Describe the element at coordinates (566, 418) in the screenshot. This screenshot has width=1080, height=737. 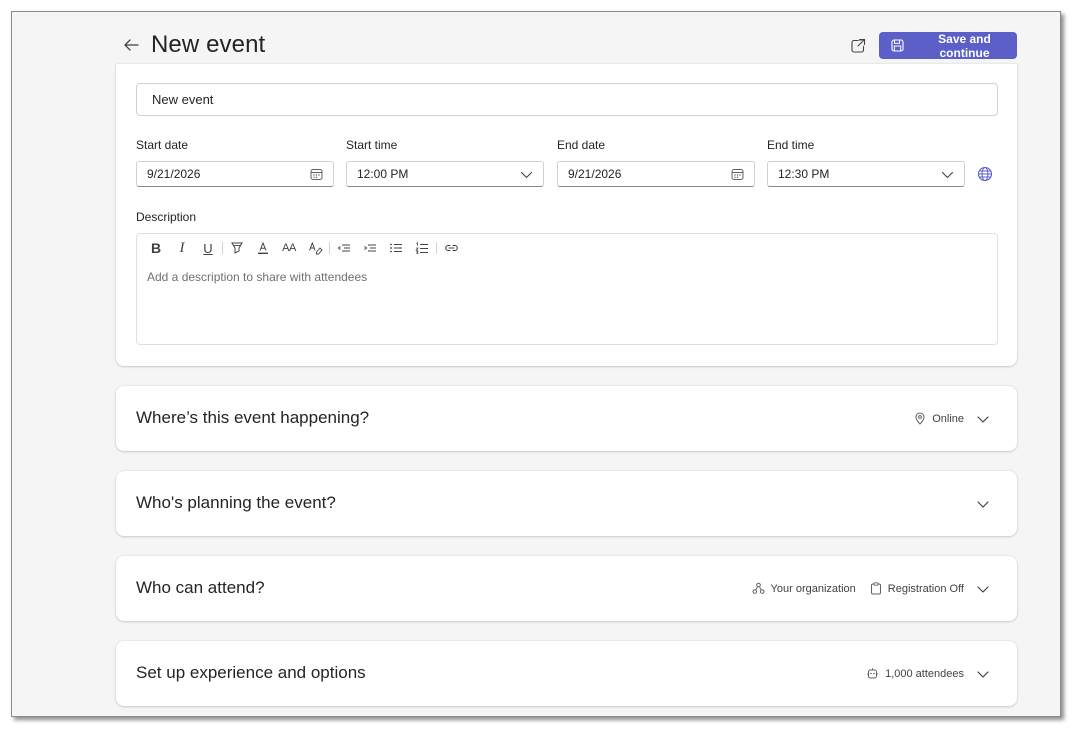
I see `location-section: Where’s this event happening? Online` at that location.